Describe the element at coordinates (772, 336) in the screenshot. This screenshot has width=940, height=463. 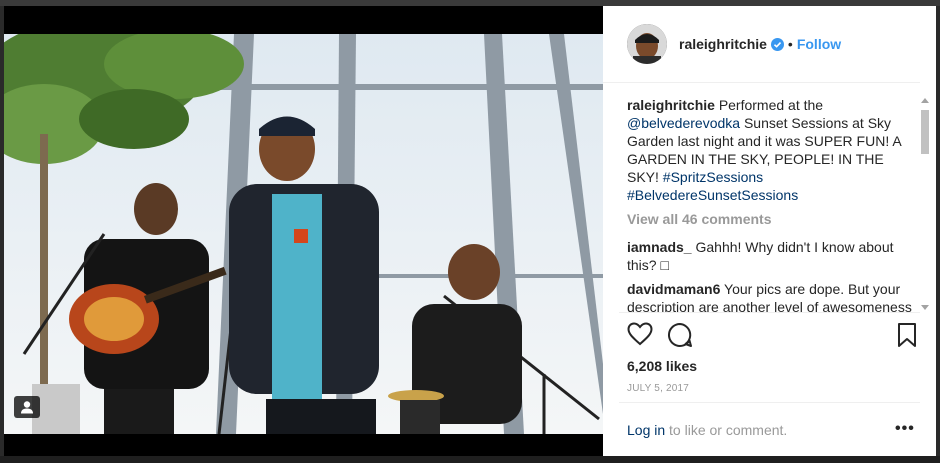
I see `action-bar` at that location.